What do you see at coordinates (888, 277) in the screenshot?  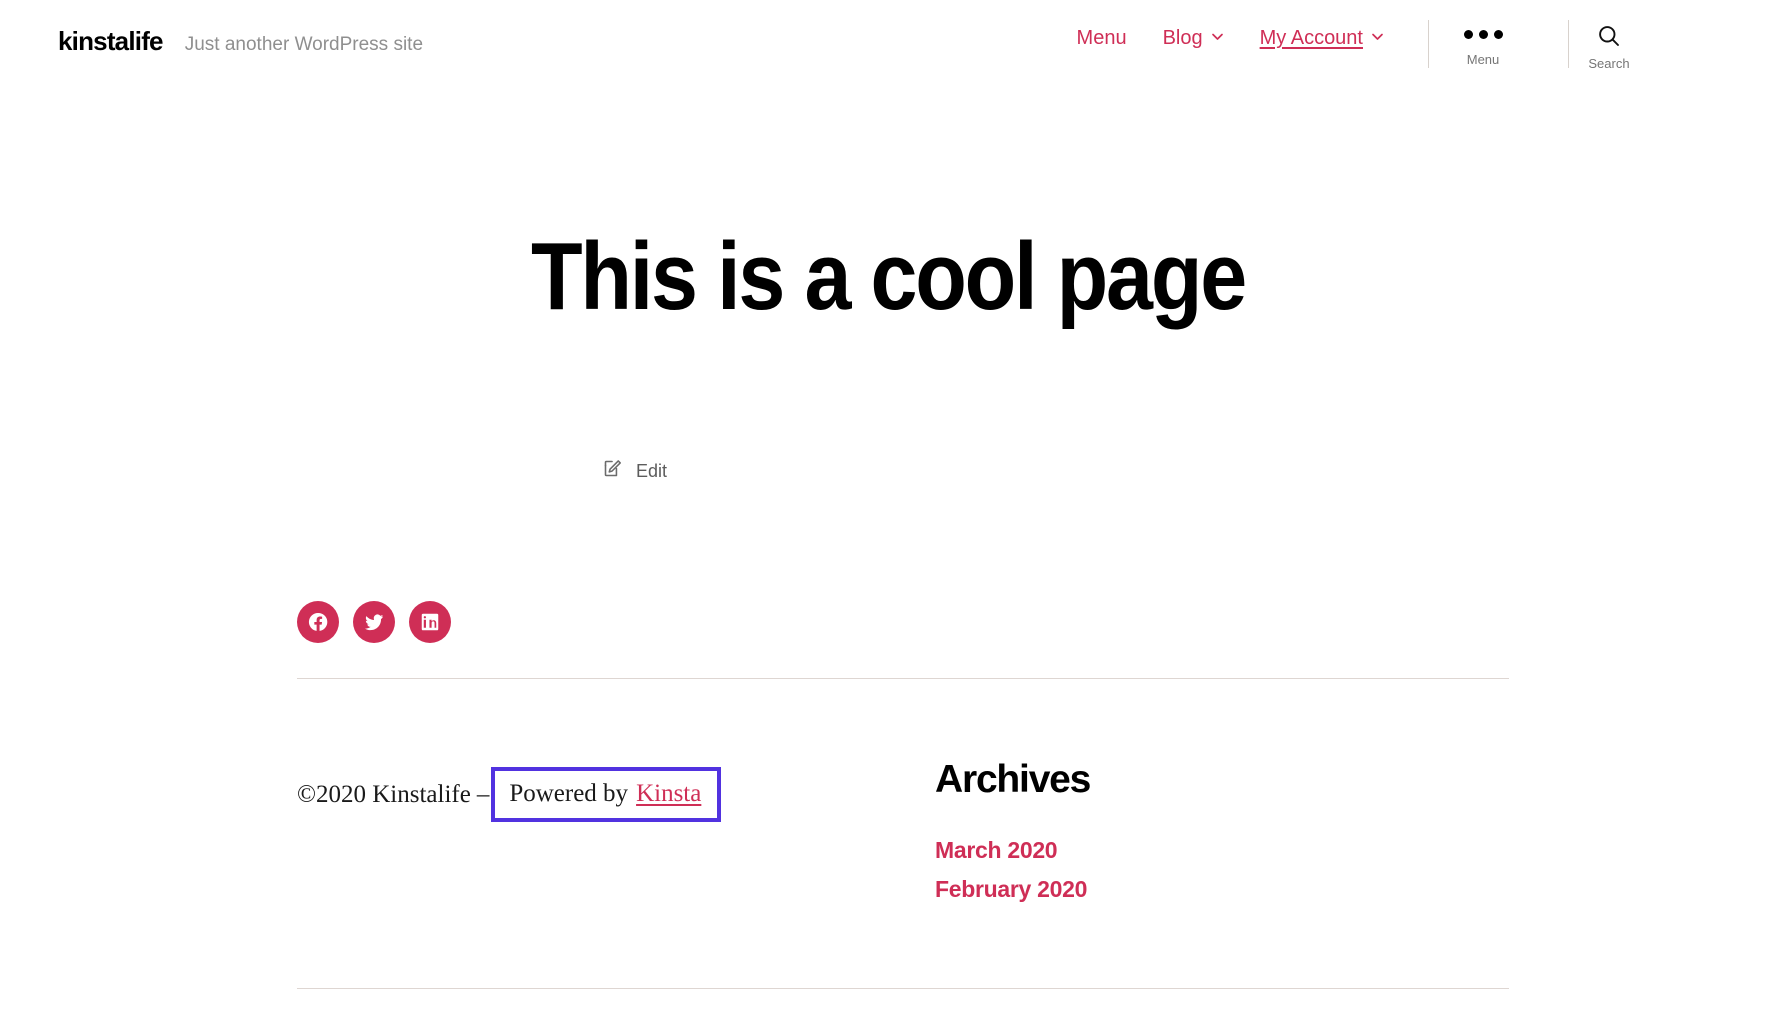 I see `page-title: This is a cool page` at bounding box center [888, 277].